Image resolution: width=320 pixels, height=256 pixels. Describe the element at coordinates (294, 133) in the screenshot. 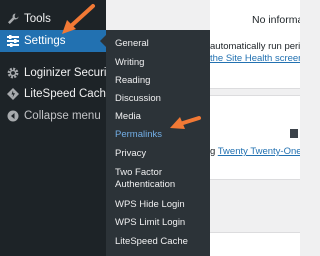

I see `screen-options-icon` at that location.